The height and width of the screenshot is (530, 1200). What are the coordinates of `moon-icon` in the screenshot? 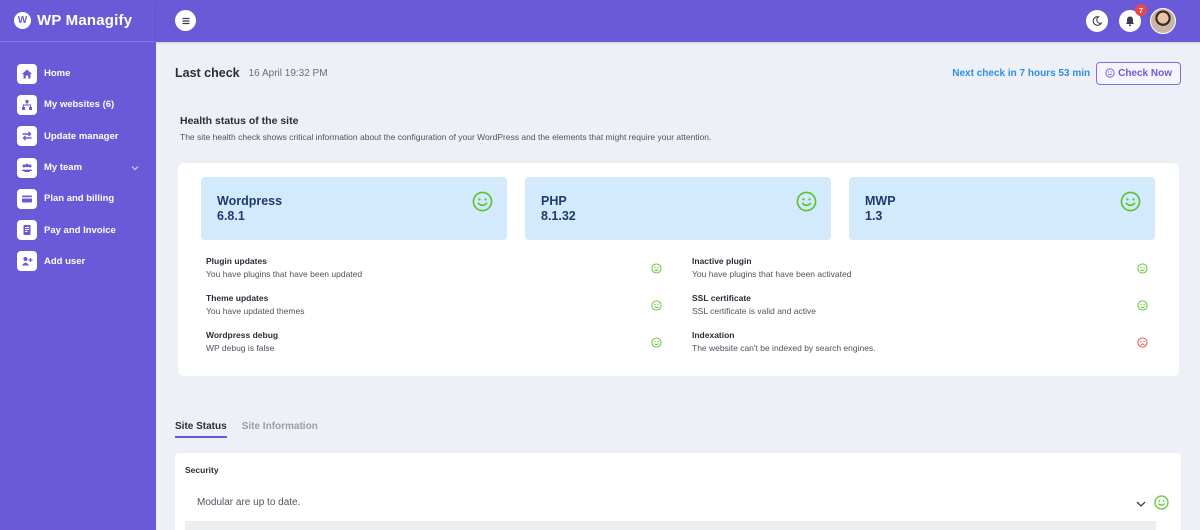 It's located at (1097, 21).